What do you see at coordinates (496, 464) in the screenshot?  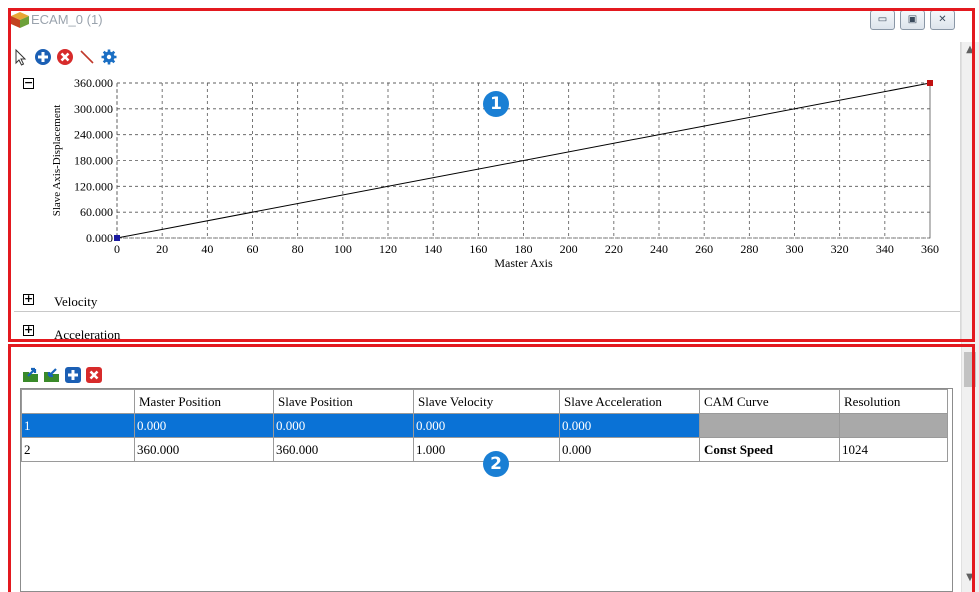 I see `callout-badge-2: 2` at bounding box center [496, 464].